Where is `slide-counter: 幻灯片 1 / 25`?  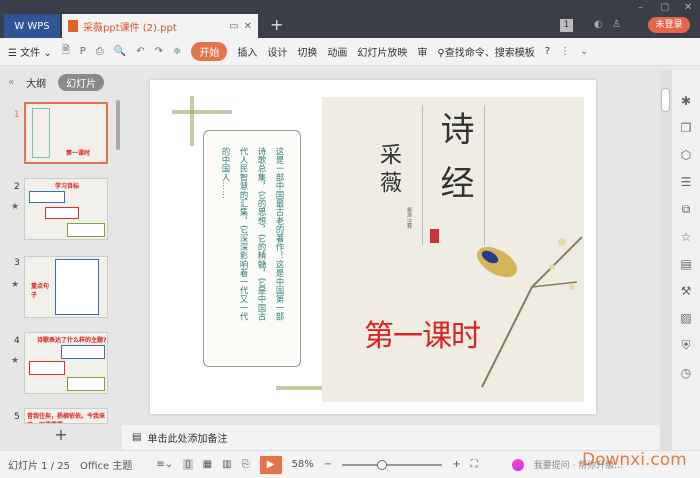
slide-counter: 幻灯片 1 / 25 is located at coordinates (39, 466).